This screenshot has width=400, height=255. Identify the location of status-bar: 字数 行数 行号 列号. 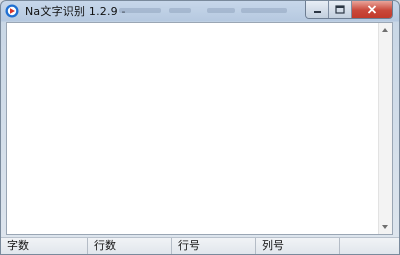
(200, 245).